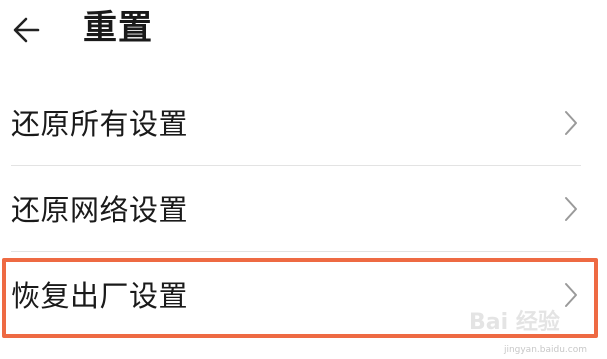  What do you see at coordinates (100, 296) in the screenshot?
I see `item-label: 恢复出厂设置` at bounding box center [100, 296].